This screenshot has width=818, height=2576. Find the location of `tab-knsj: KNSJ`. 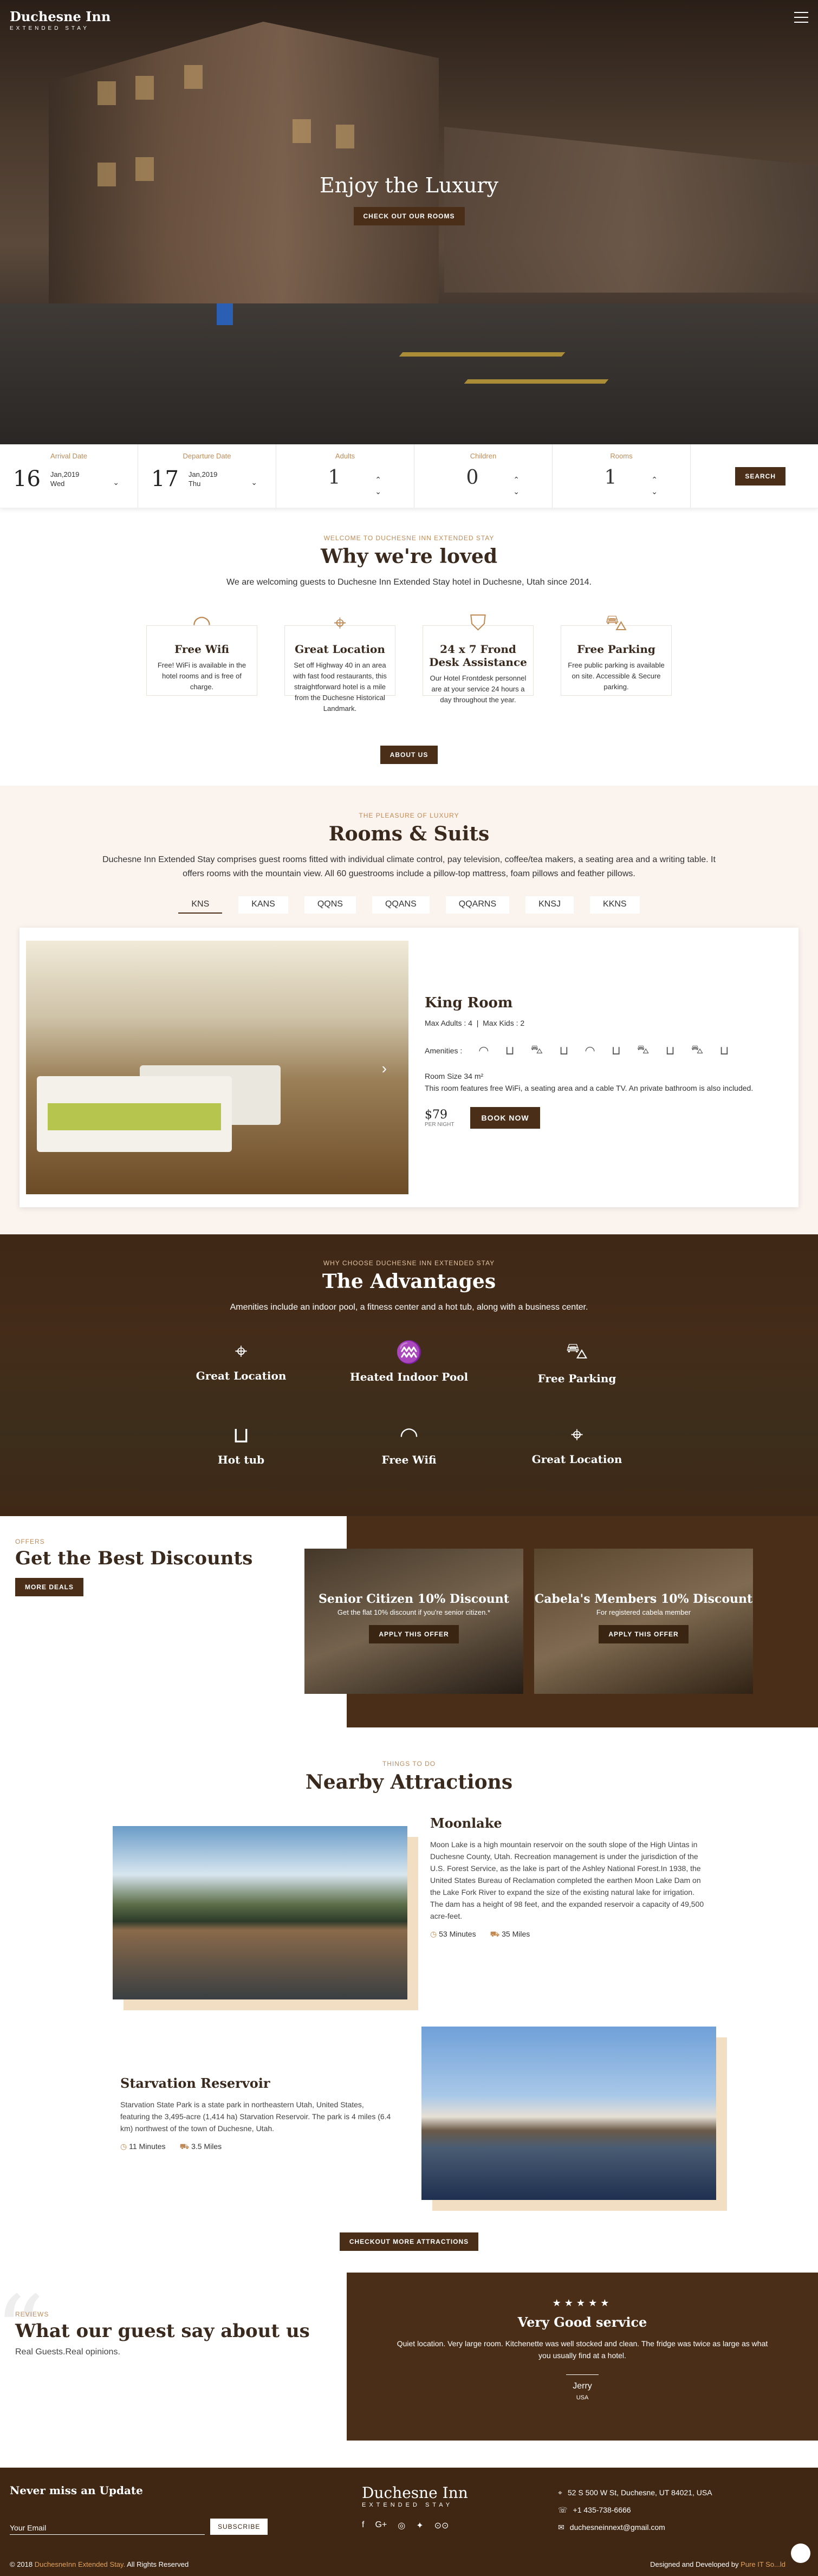

tab-knsj: KNSJ is located at coordinates (549, 905).